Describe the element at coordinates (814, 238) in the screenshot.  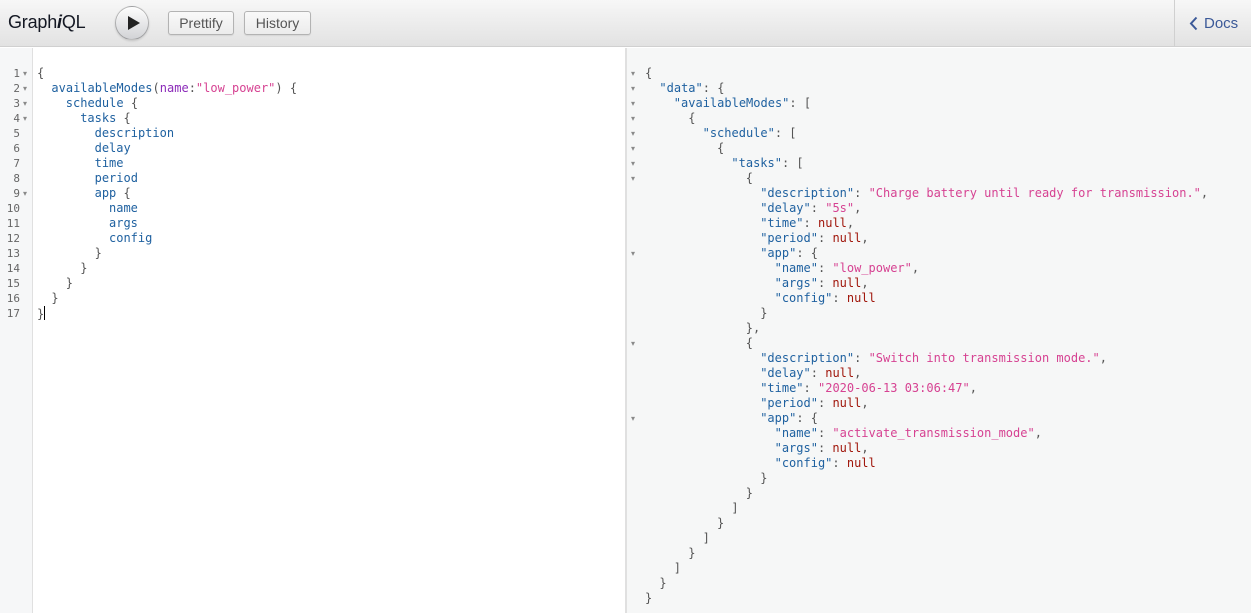
I see `code-text: "period": null,` at that location.